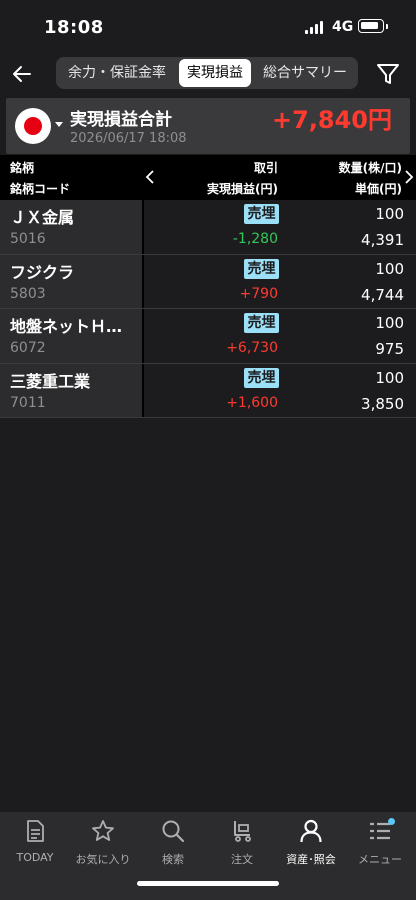 The width and height of the screenshot is (416, 900). Describe the element at coordinates (311, 859) in the screenshot. I see `tabbar-label: 資産･照会` at that location.